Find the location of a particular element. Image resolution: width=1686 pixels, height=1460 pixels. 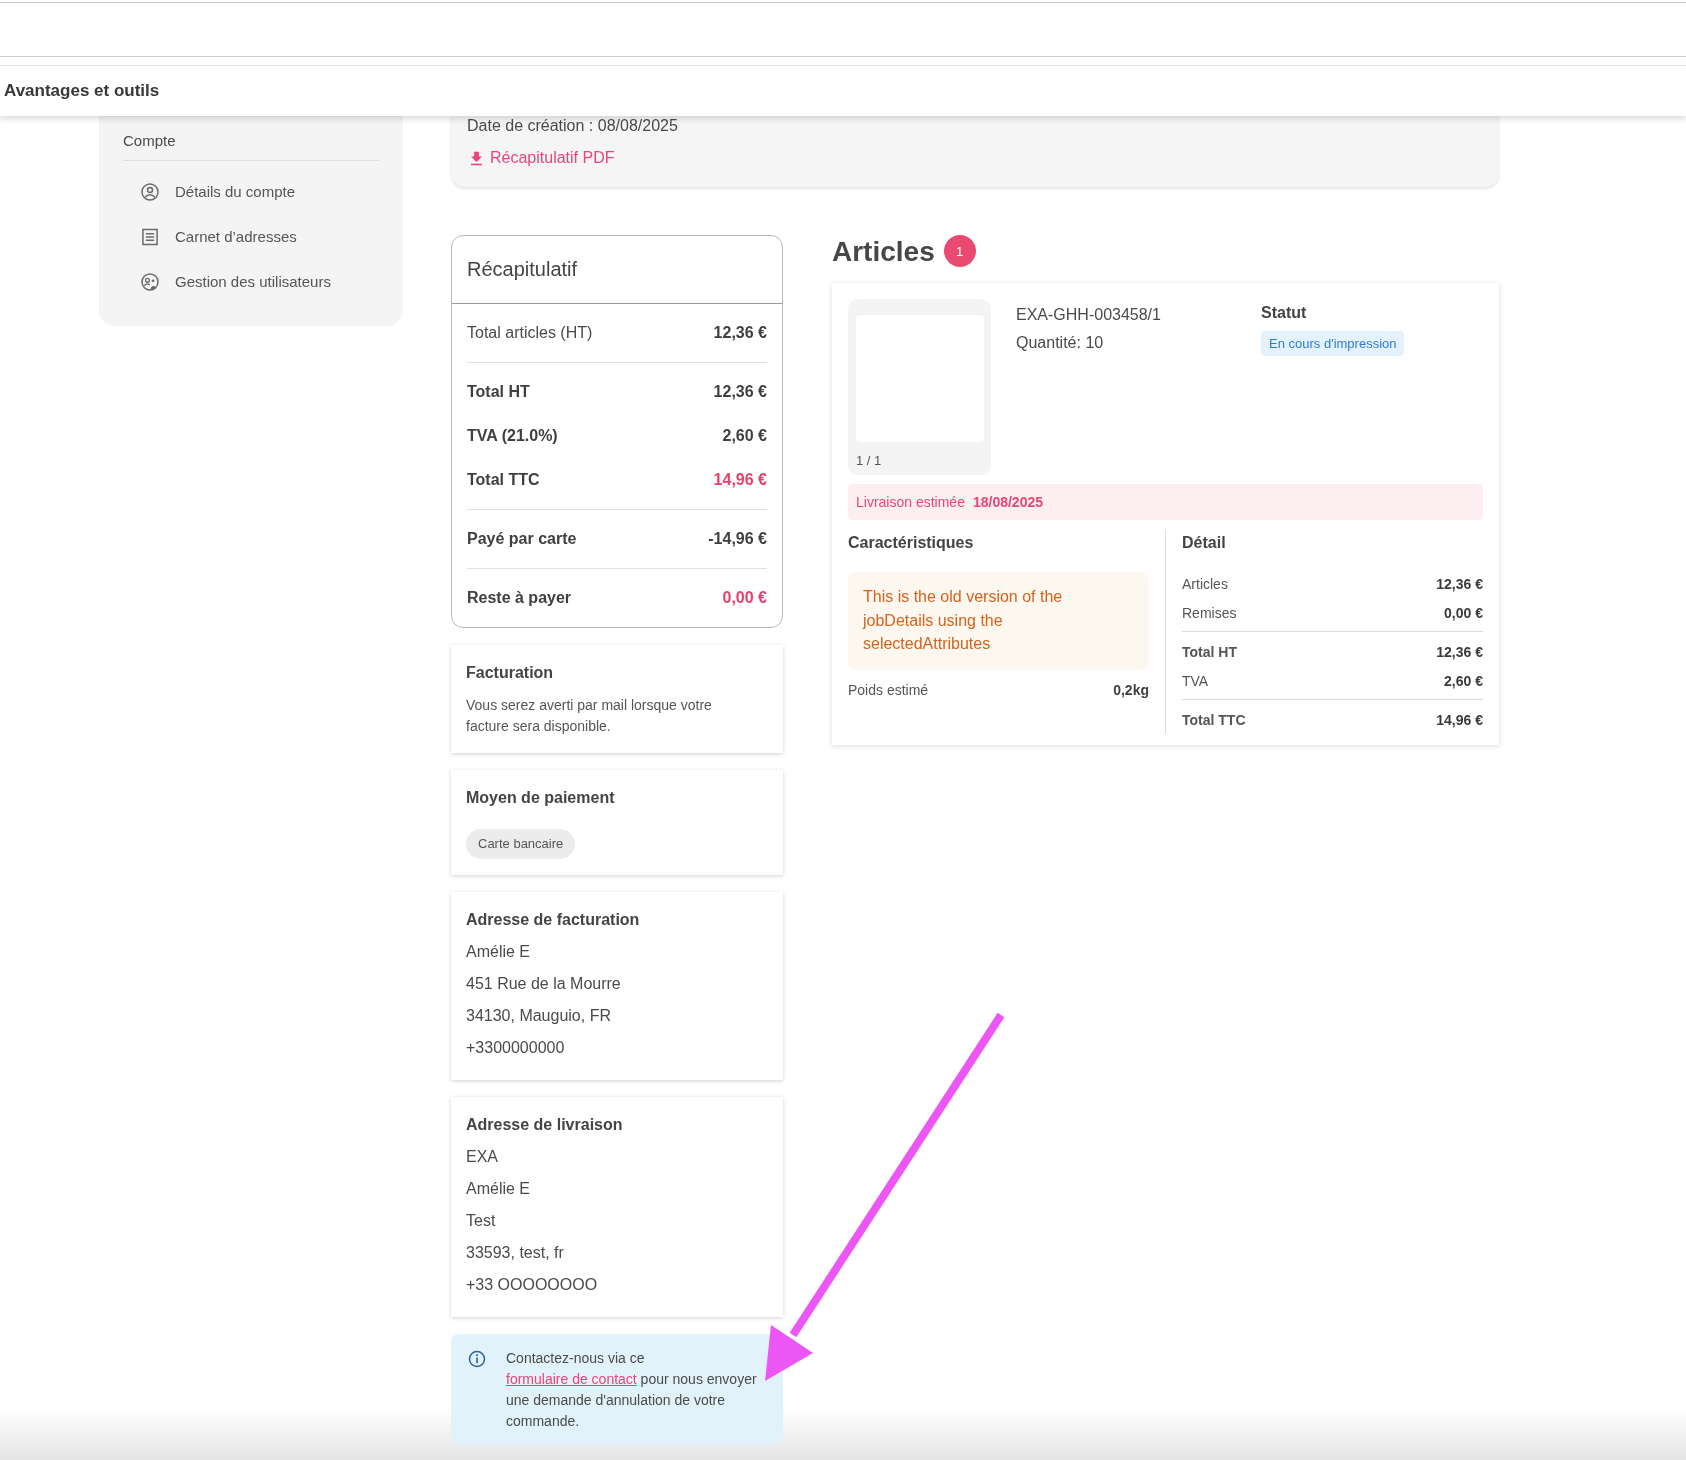

card-title: Adresse de facturation is located at coordinates (553, 920).